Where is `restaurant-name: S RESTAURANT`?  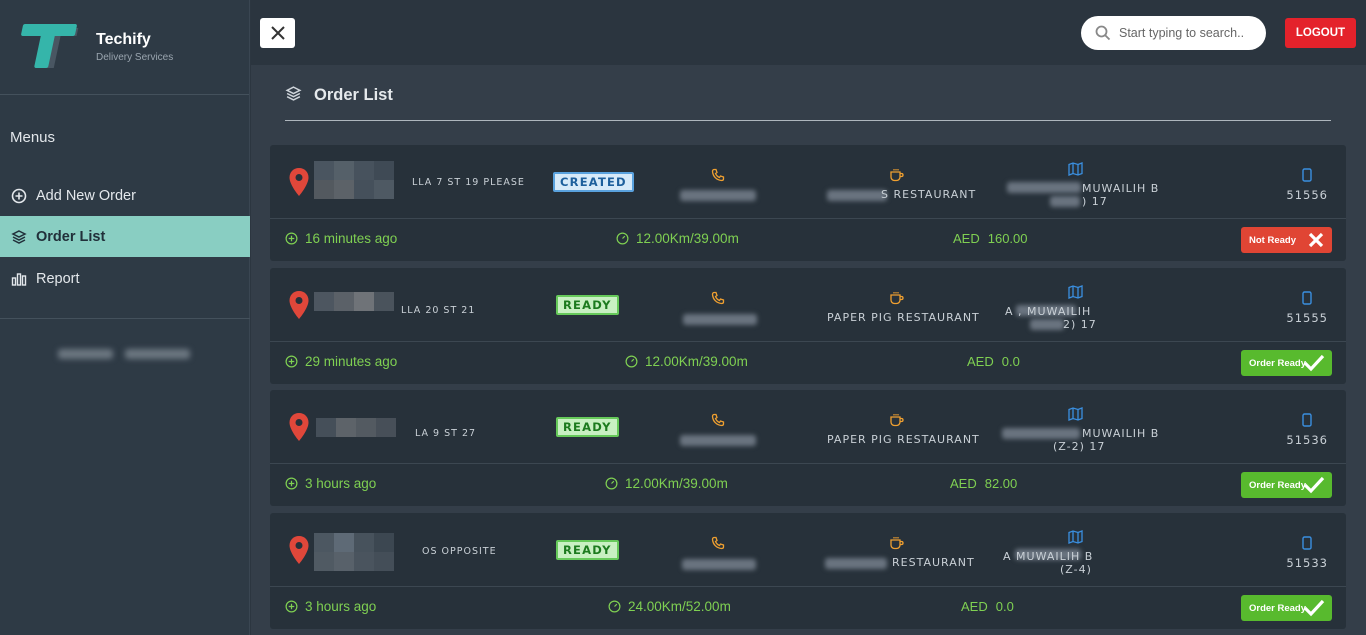 restaurant-name: S RESTAURANT is located at coordinates (929, 194).